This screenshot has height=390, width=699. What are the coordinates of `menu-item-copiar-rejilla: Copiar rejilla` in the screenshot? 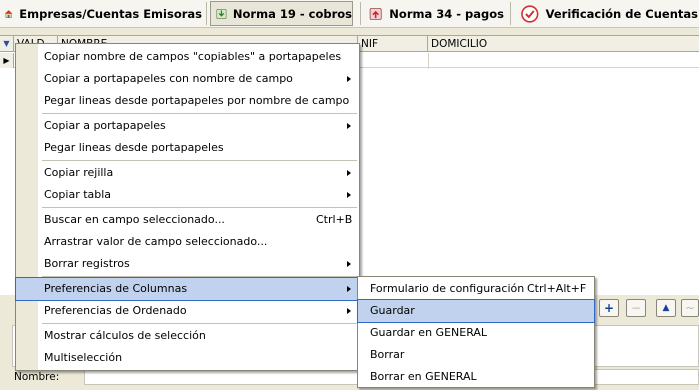 It's located at (187, 173).